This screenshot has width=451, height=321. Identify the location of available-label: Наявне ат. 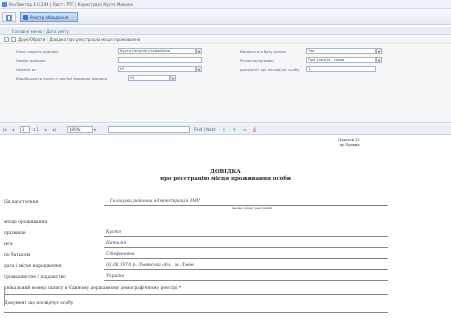
(26, 69).